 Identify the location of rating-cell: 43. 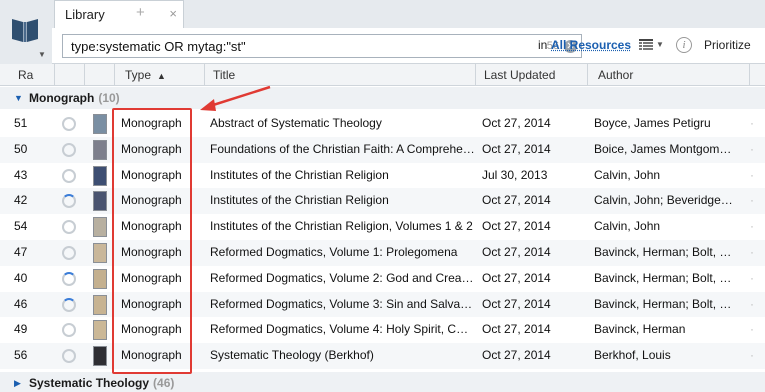
(21, 174).